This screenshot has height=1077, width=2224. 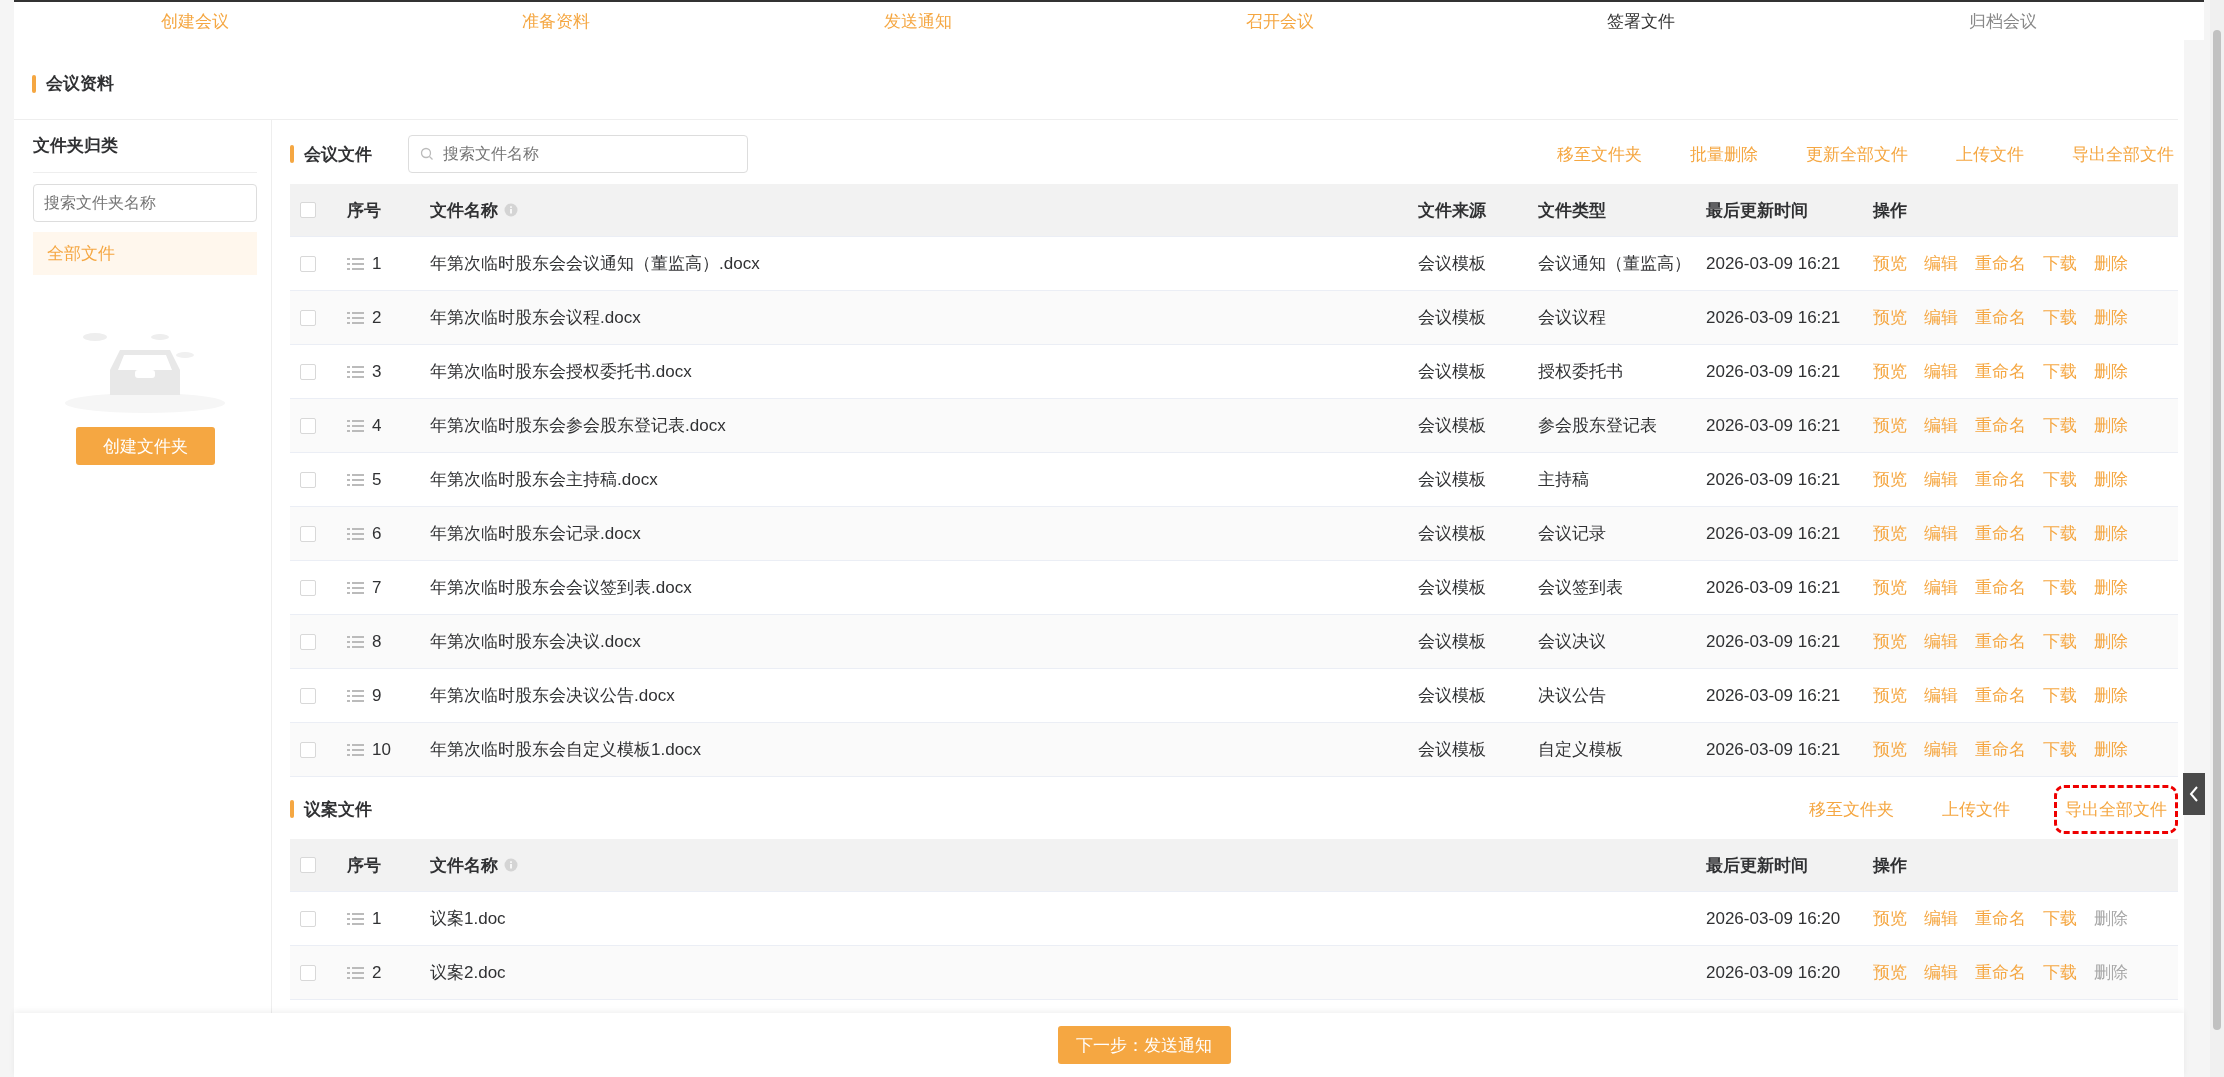 I want to click on collapse-handle, so click(x=2194, y=794).